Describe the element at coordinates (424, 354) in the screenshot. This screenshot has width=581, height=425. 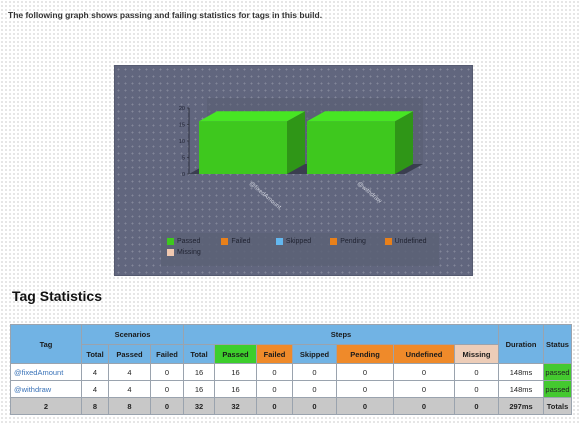
I see `col-steps-undefined: Undefined` at that location.